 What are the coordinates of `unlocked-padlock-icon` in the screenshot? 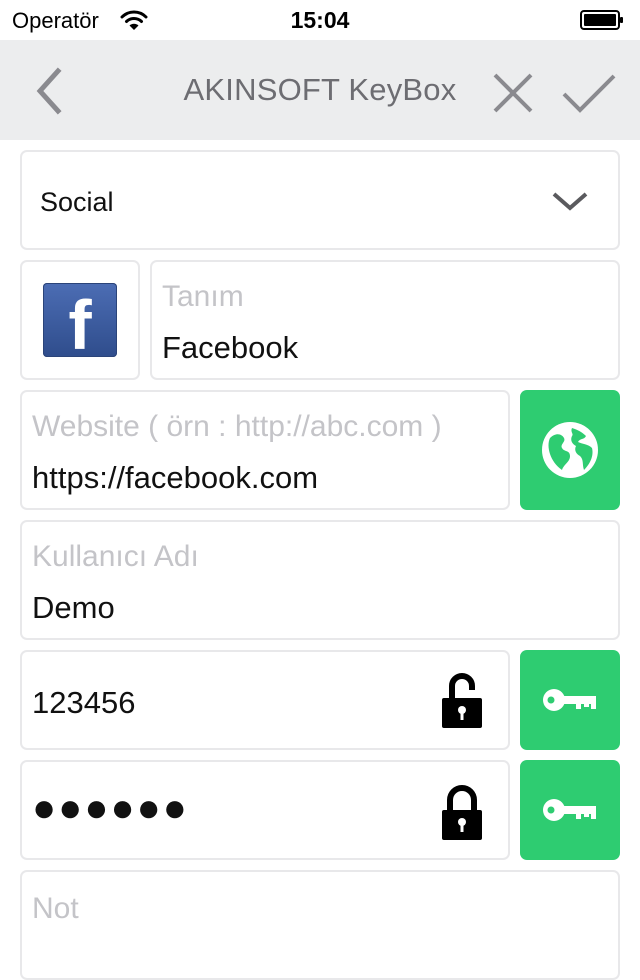 It's located at (462, 700).